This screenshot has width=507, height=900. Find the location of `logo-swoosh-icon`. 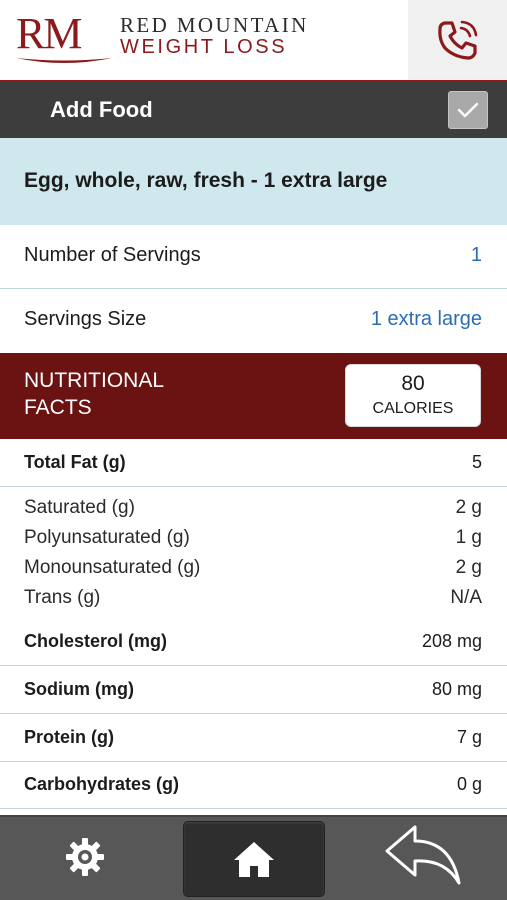

logo-swoosh-icon is located at coordinates (64, 60).